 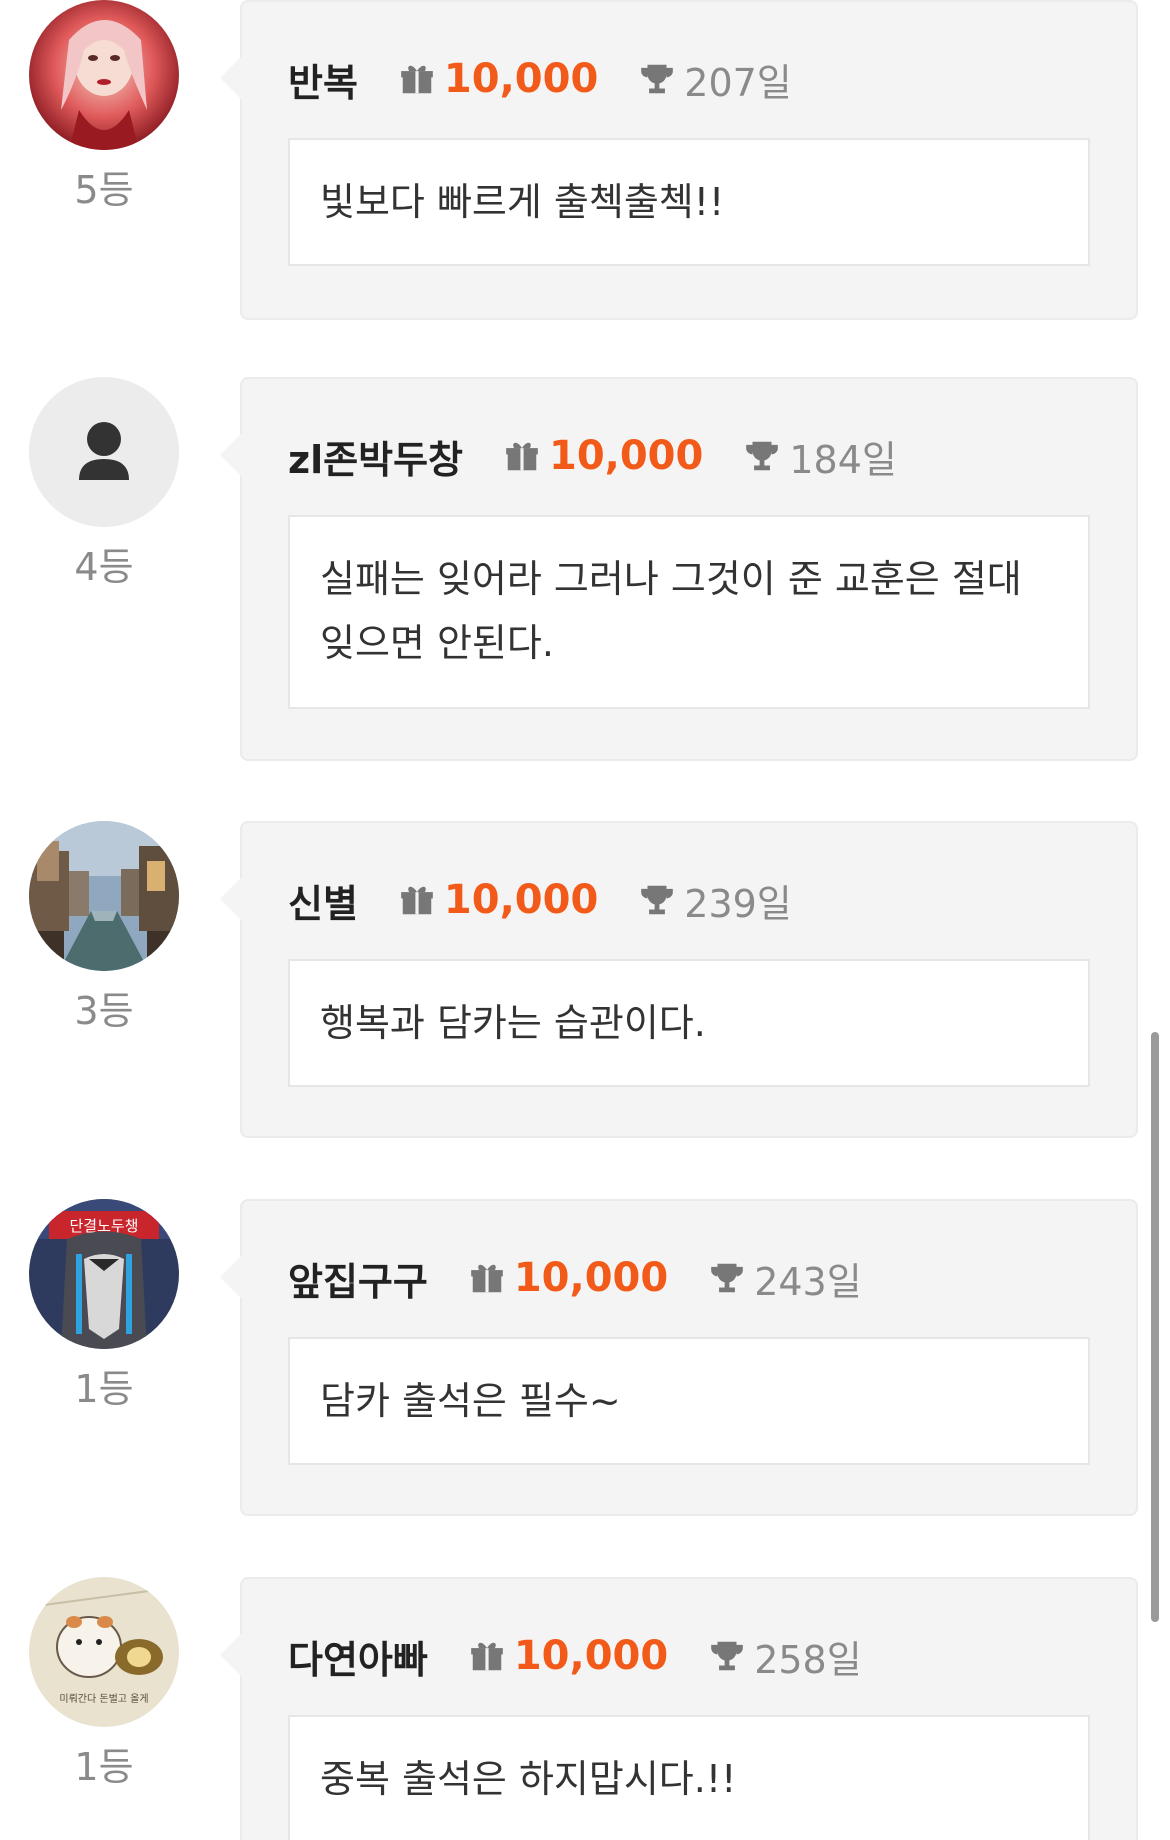 I want to click on comment-meta: 반복 10,000 207일, so click(x=540, y=79).